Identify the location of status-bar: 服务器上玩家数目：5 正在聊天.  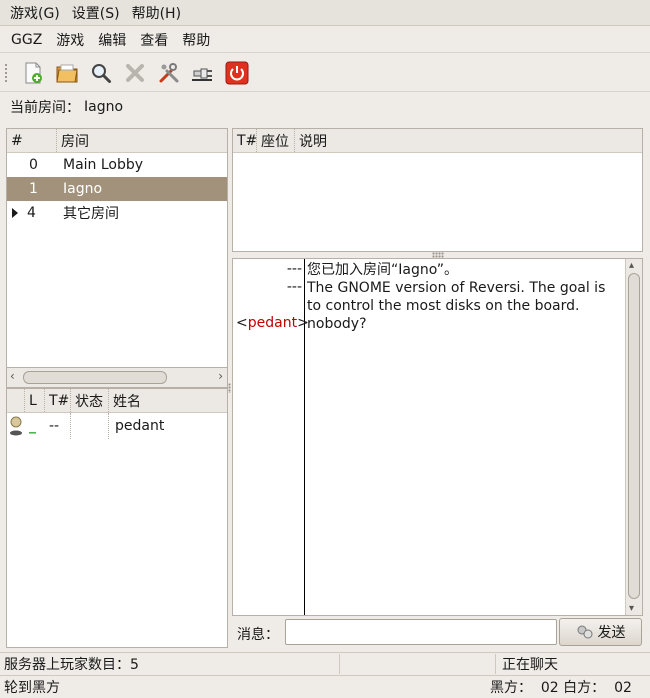
(325, 663).